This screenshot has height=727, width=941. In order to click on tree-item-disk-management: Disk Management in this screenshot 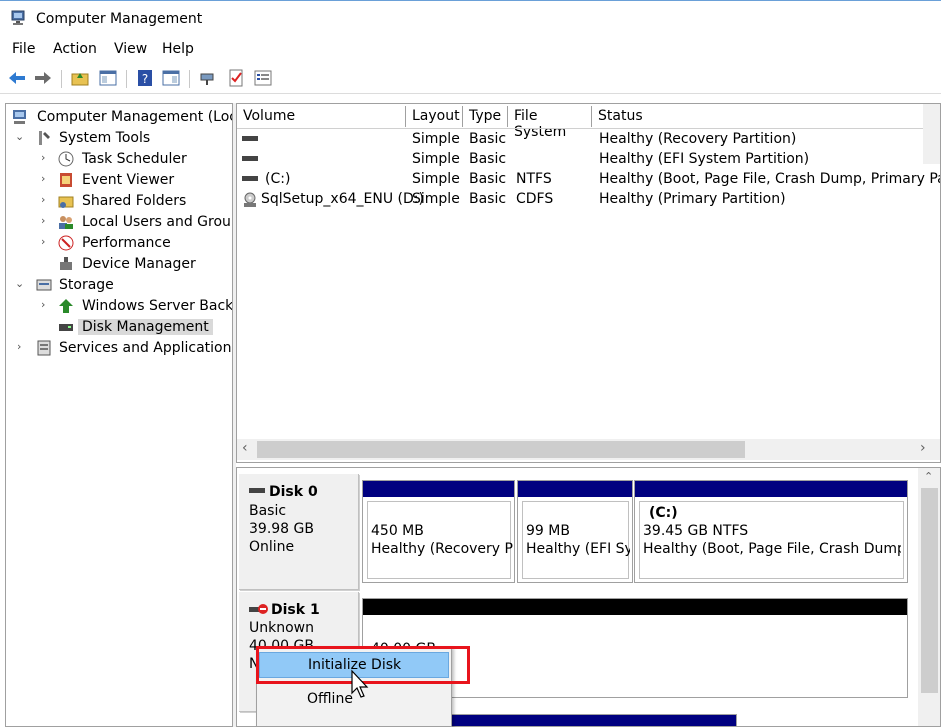, I will do `click(121, 327)`.